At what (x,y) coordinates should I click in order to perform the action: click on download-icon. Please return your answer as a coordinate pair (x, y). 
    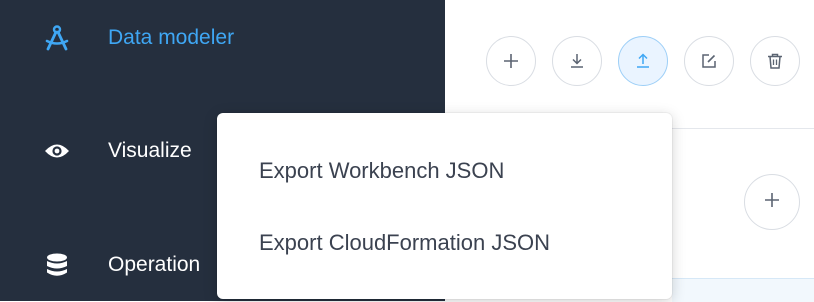
    Looking at the image, I should click on (577, 61).